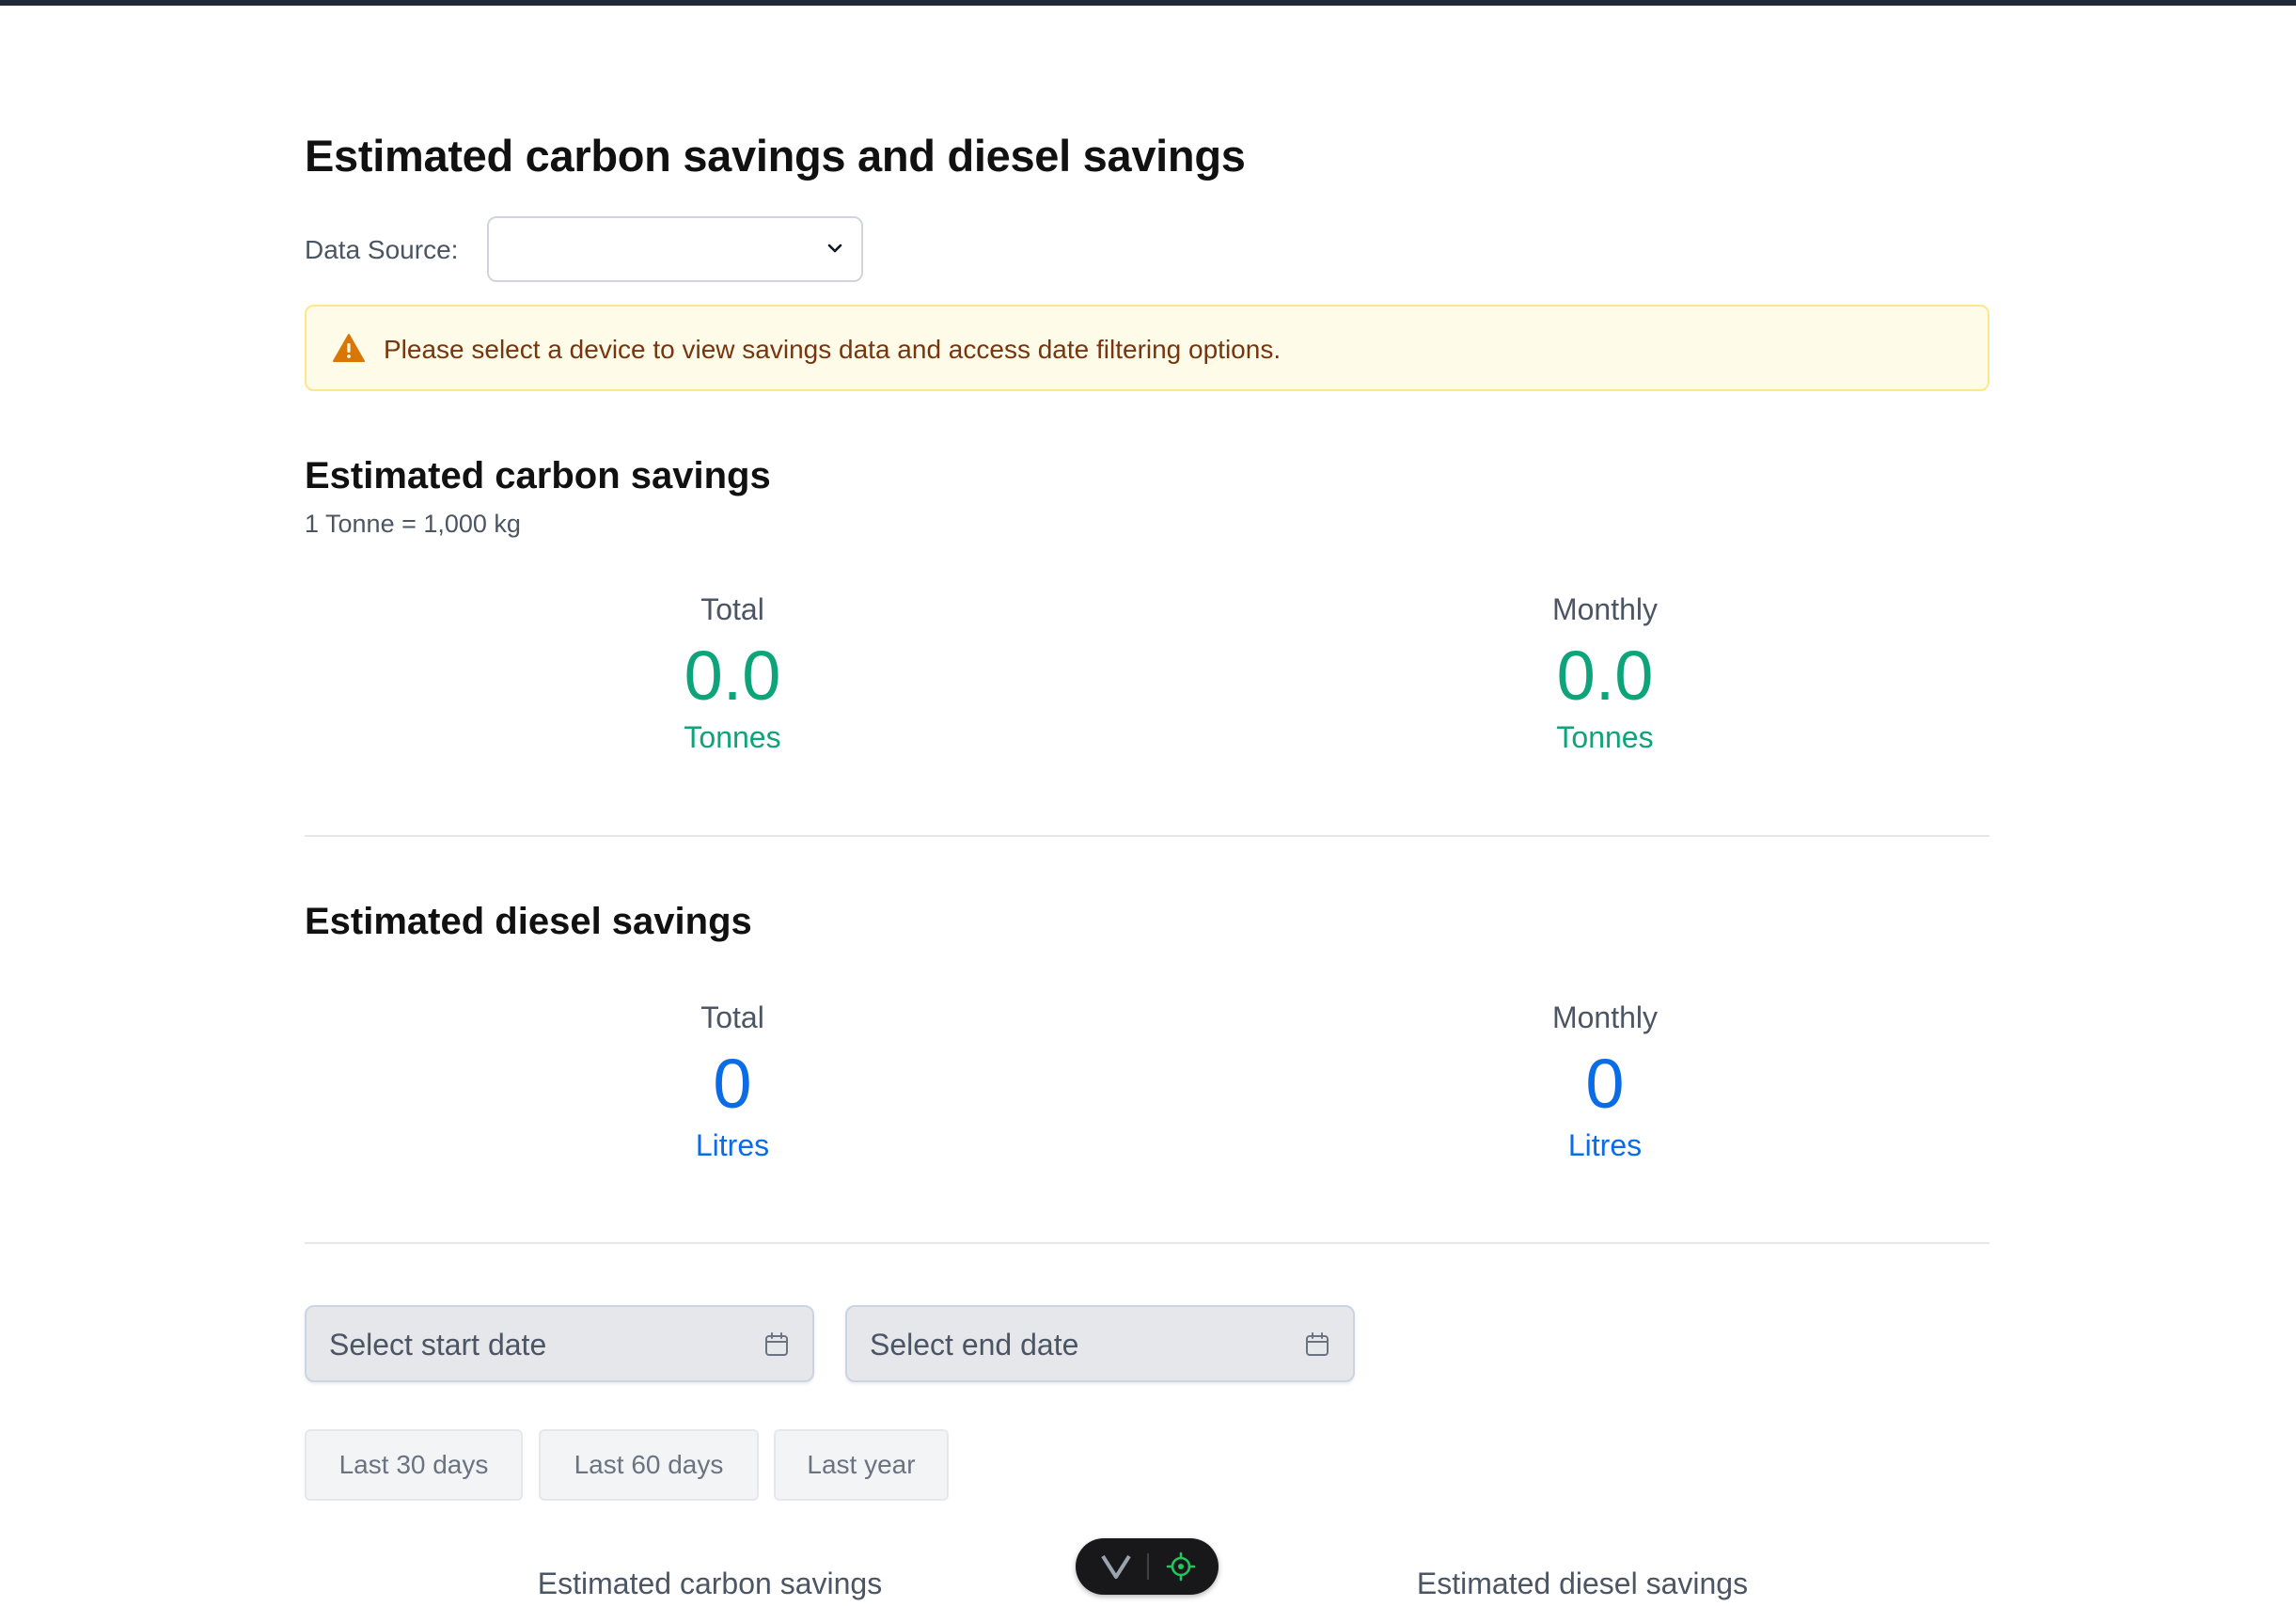  I want to click on diesel-total-stat: Total 0 Litres, so click(732, 1081).